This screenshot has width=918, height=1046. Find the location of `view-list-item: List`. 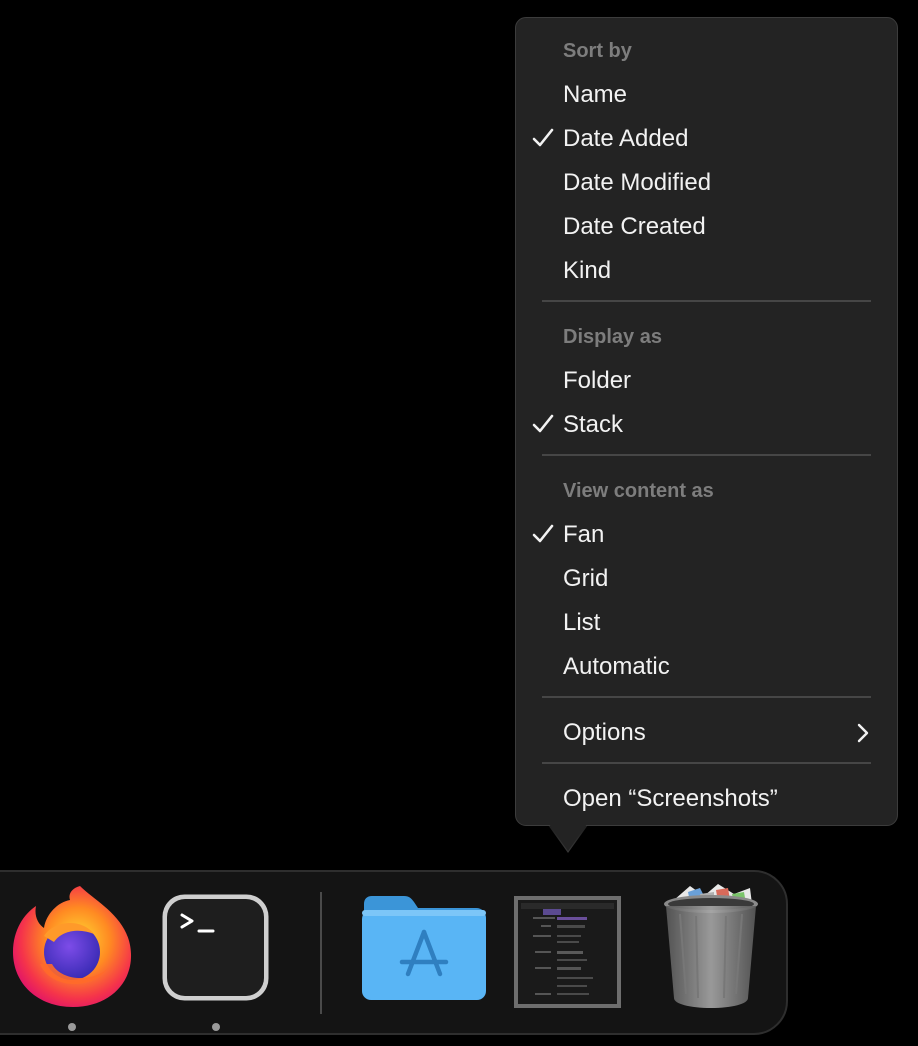

view-list-item: List is located at coordinates (706, 623).